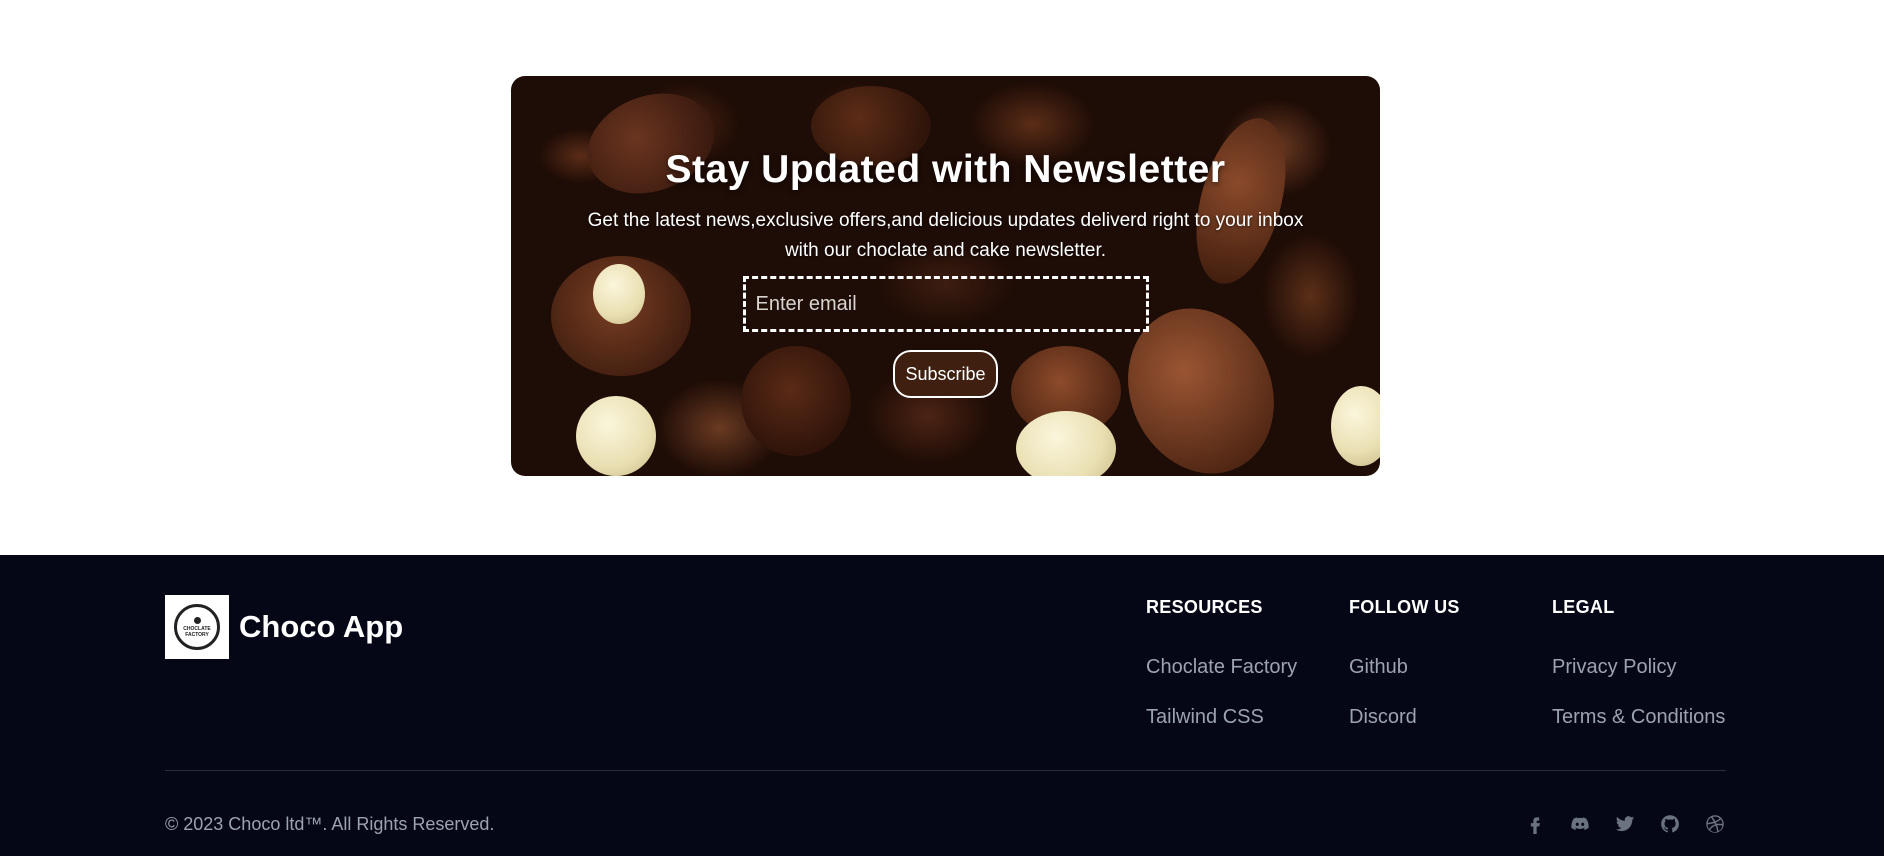 The image size is (1884, 856). Describe the element at coordinates (1404, 667) in the screenshot. I see `link-github: Github` at that location.